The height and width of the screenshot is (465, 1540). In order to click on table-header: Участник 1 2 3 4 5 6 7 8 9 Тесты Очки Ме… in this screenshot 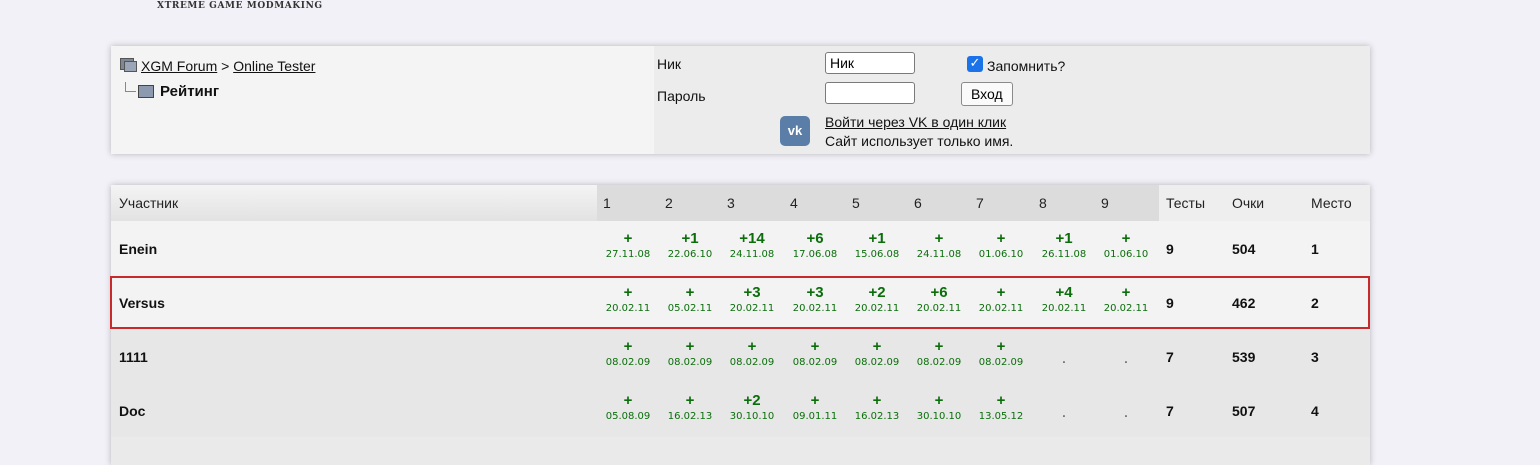, I will do `click(740, 203)`.